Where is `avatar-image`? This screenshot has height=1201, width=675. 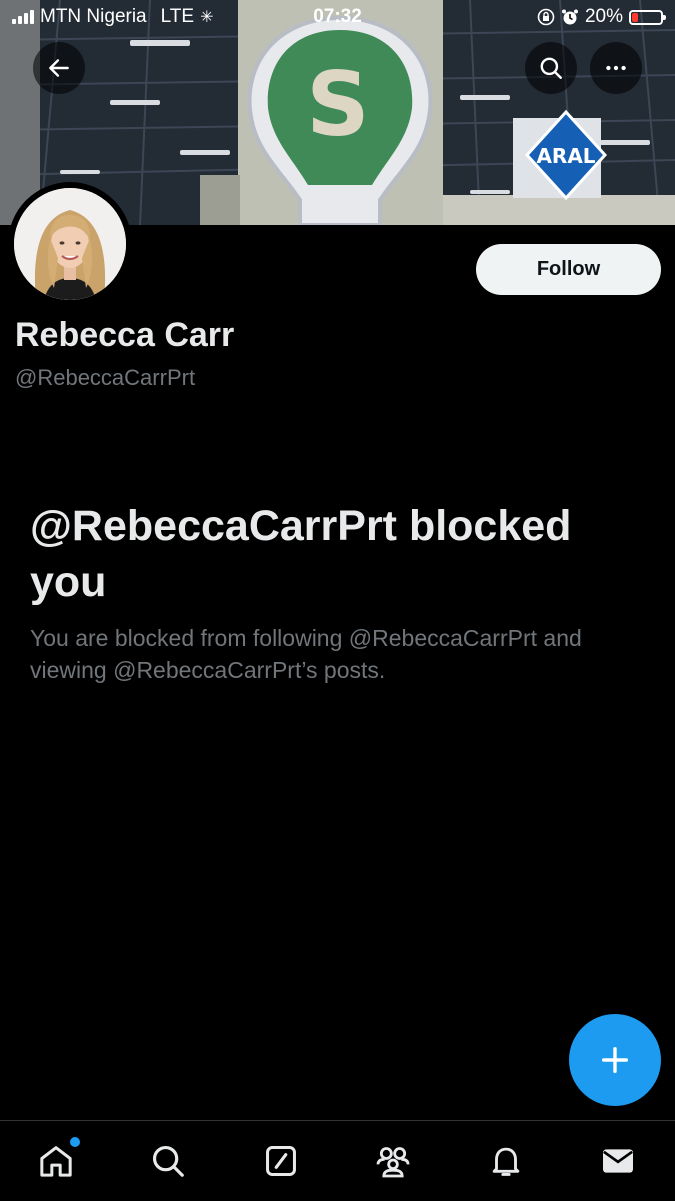 avatar-image is located at coordinates (70, 244).